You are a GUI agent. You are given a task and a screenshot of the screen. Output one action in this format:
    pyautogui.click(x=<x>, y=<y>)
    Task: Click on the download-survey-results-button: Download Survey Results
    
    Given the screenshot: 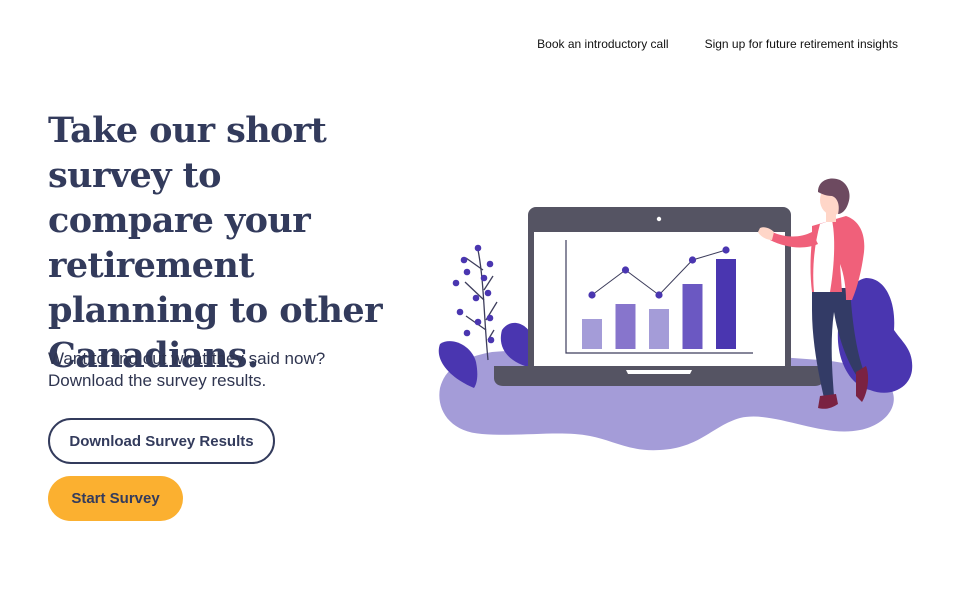 What is the action you would take?
    pyautogui.click(x=161, y=441)
    